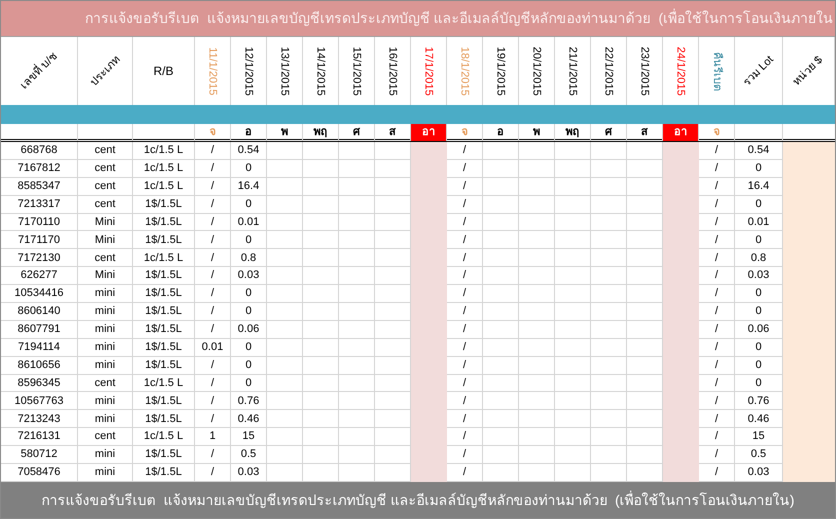 The image size is (836, 519). Describe the element at coordinates (39, 365) in the screenshot. I see `account-cell: 8610656` at that location.